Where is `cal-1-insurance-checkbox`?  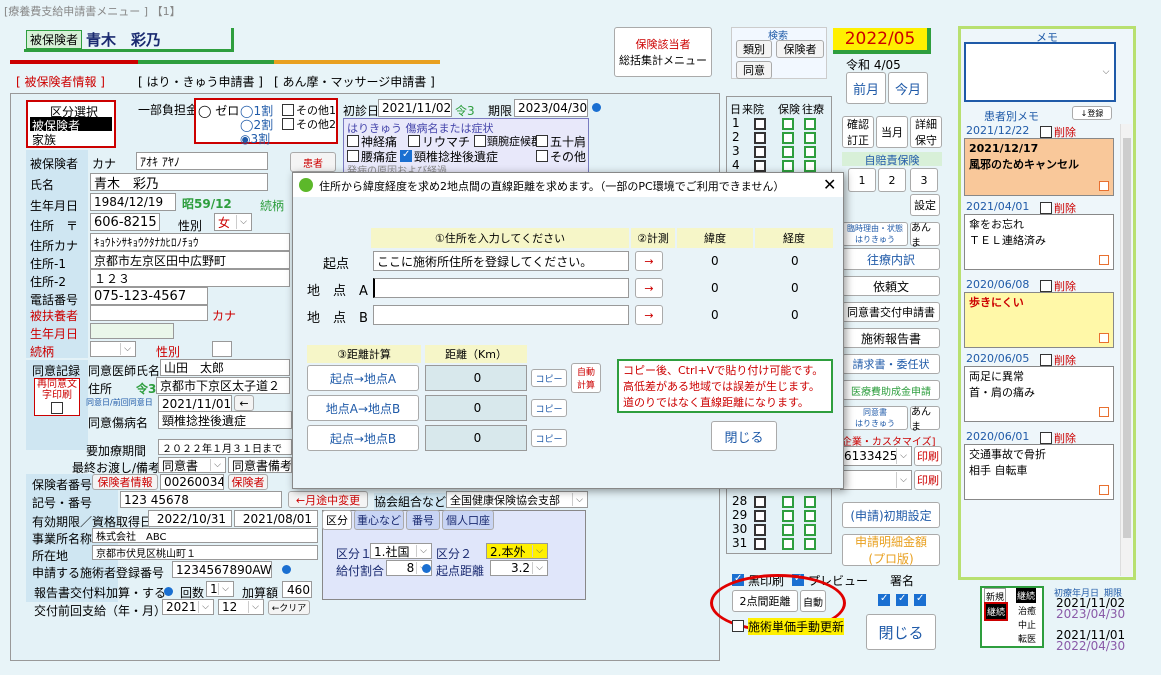 cal-1-insurance-checkbox is located at coordinates (788, 124).